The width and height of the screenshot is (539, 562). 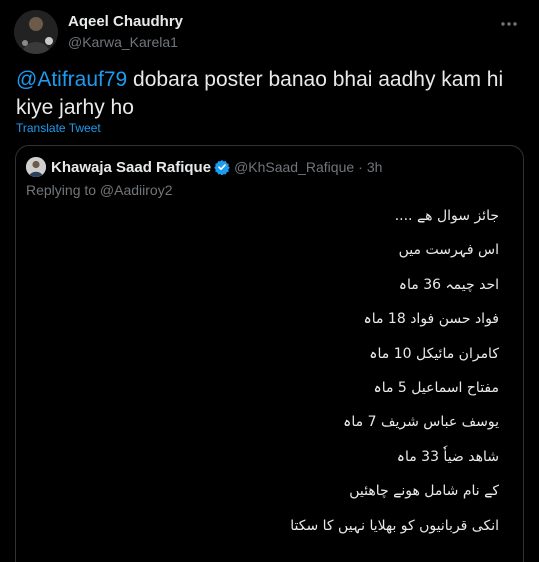 I want to click on author-handle: @Karwa_Karela1, so click(x=125, y=42).